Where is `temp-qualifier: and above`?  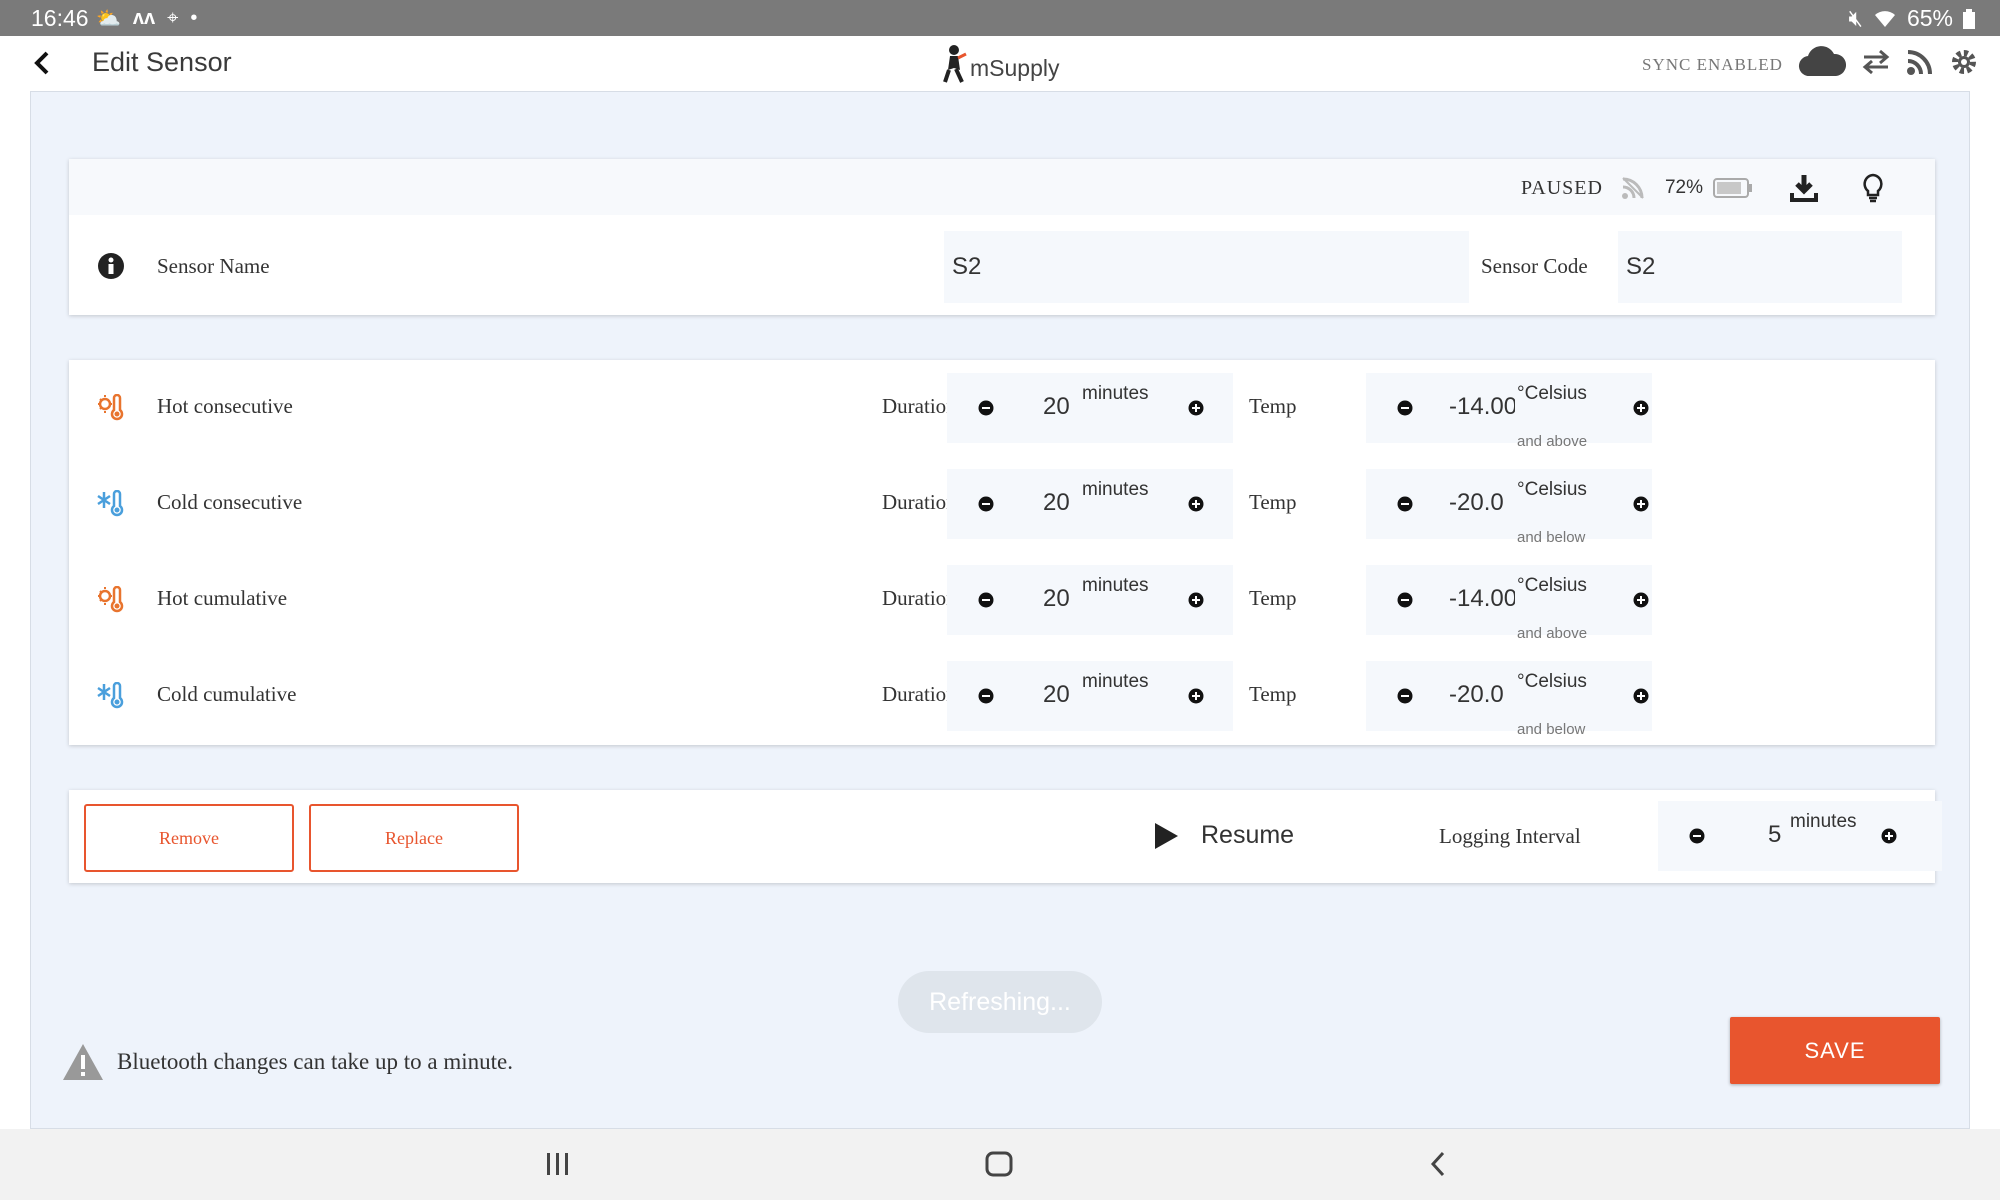 temp-qualifier: and above is located at coordinates (1552, 633).